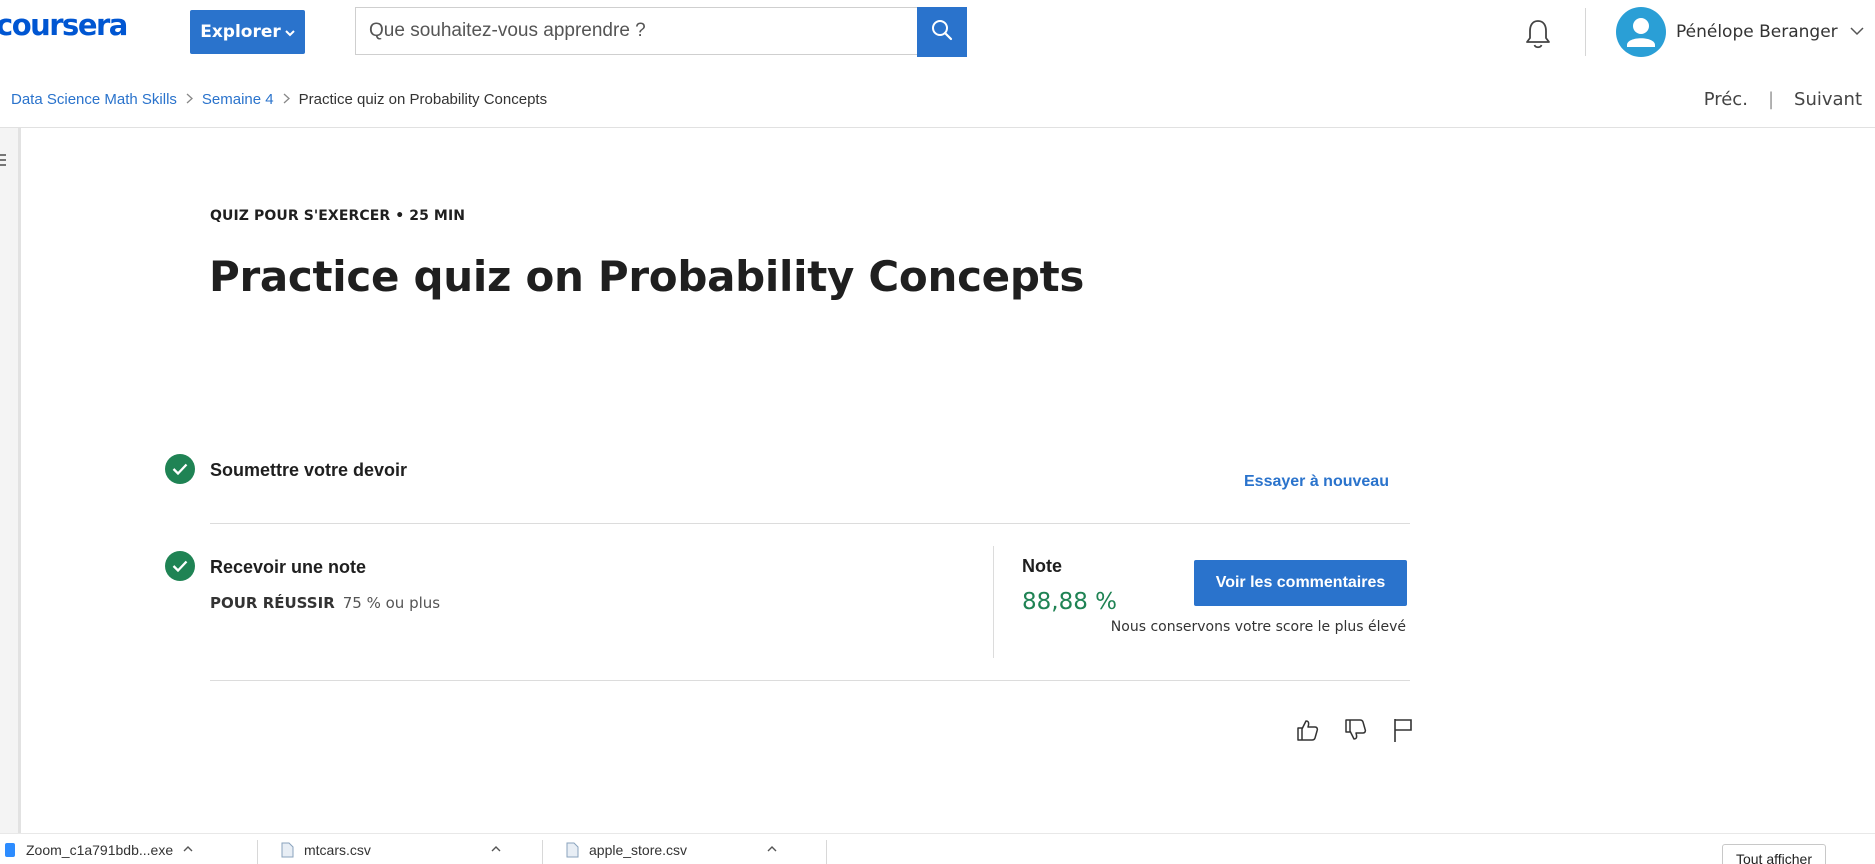 The width and height of the screenshot is (1875, 864). Describe the element at coordinates (1070, 602) in the screenshot. I see `grade-value: 88,88 %` at that location.